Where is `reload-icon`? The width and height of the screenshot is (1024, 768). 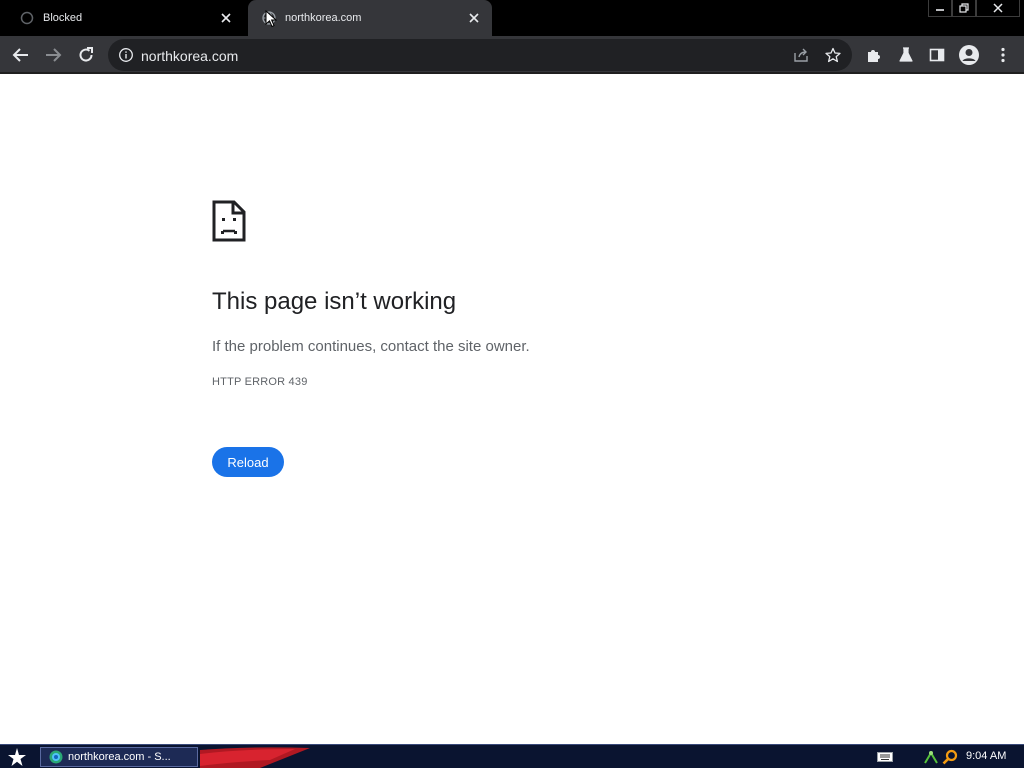 reload-icon is located at coordinates (86, 54).